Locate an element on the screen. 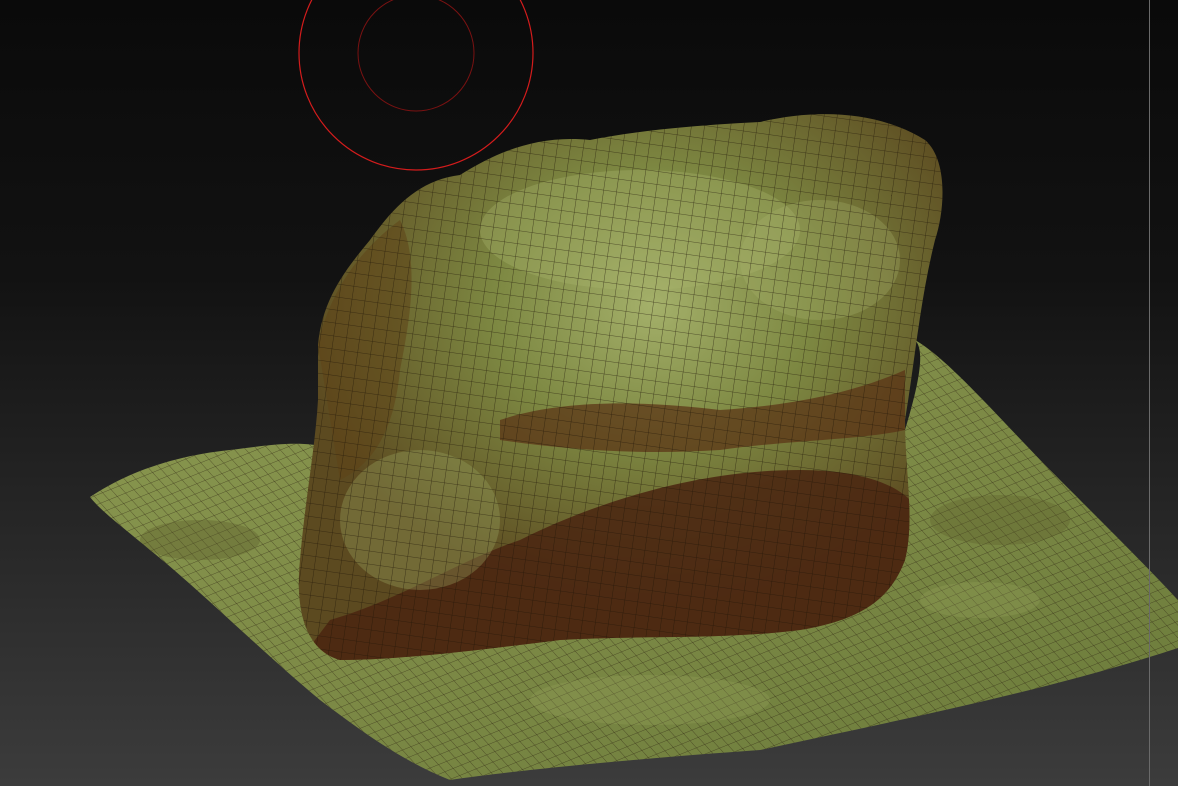 The width and height of the screenshot is (1178, 786). viewport-edge-divider is located at coordinates (1149, 393).